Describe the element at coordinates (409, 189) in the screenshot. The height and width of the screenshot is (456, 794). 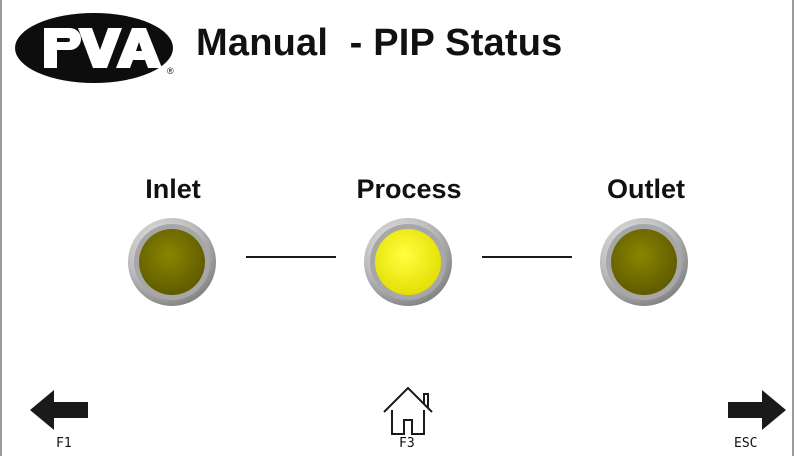
I see `process-label: Process` at that location.